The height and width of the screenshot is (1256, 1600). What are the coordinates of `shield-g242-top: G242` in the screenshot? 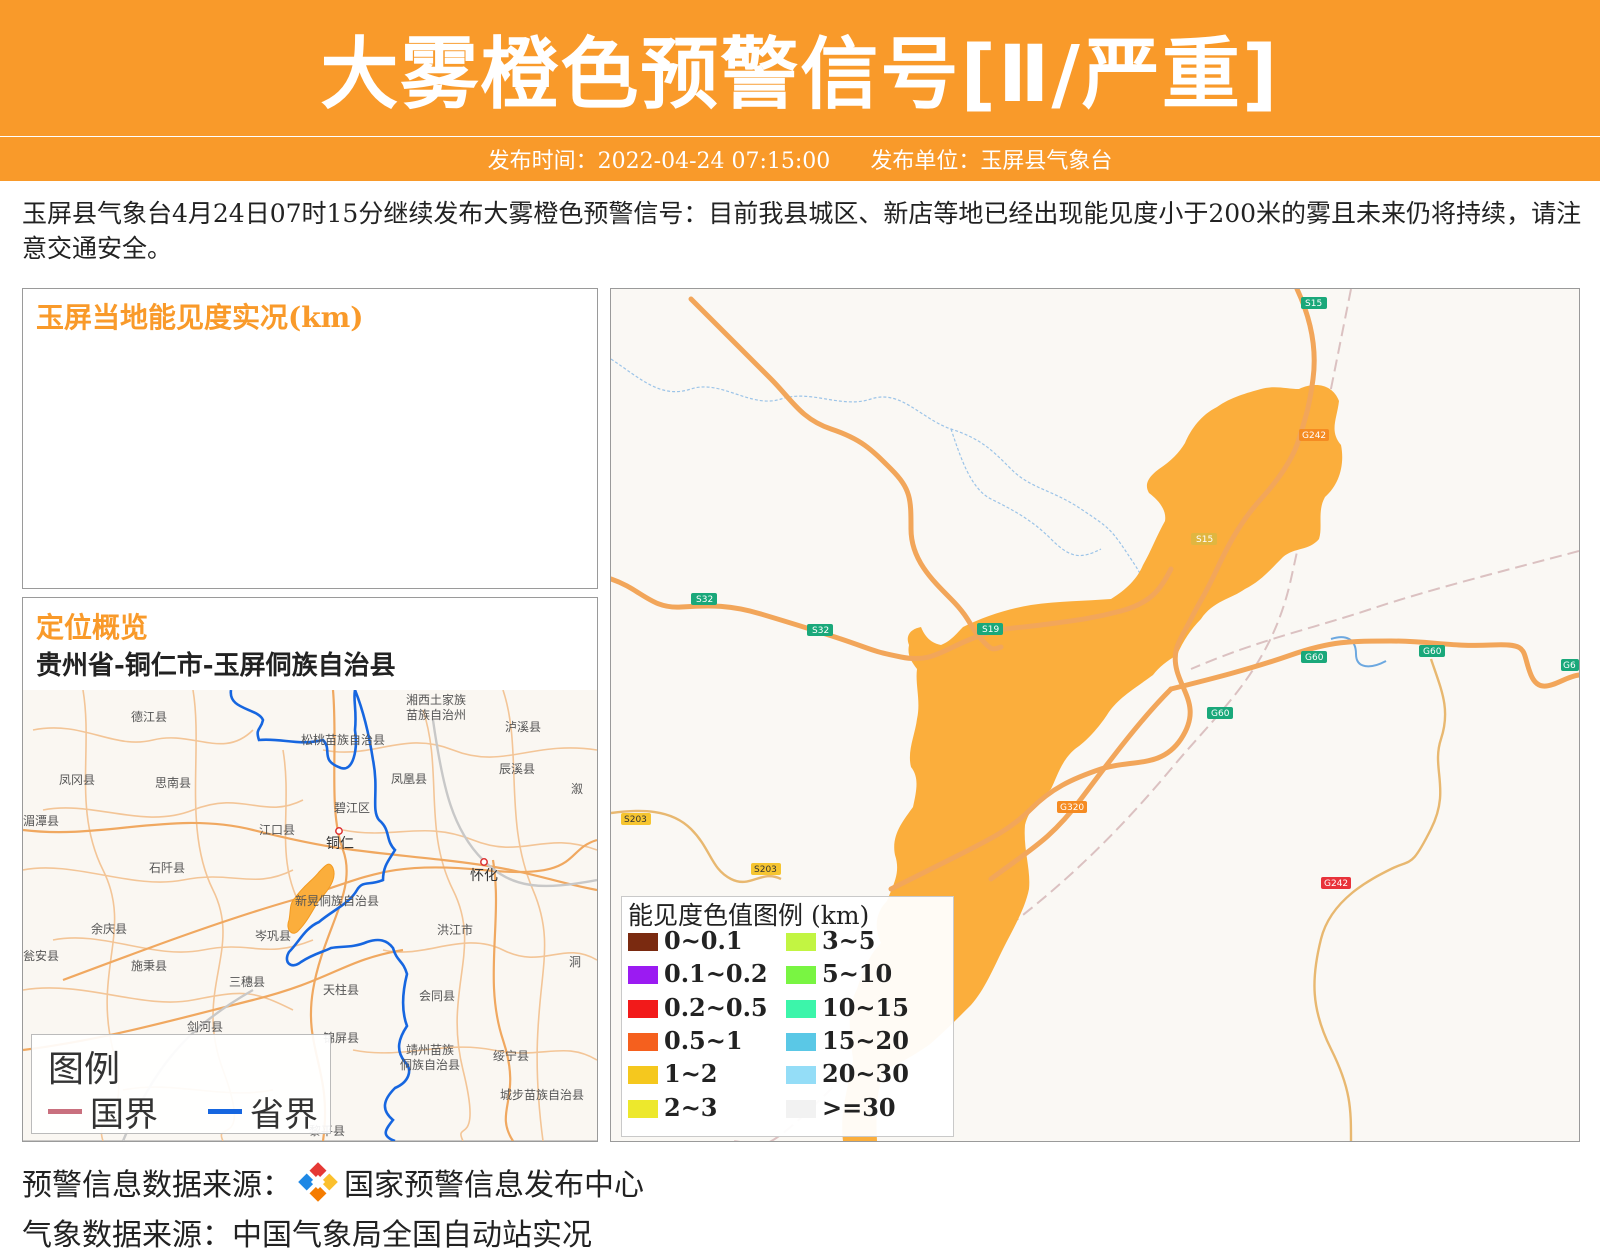 It's located at (1314, 436).